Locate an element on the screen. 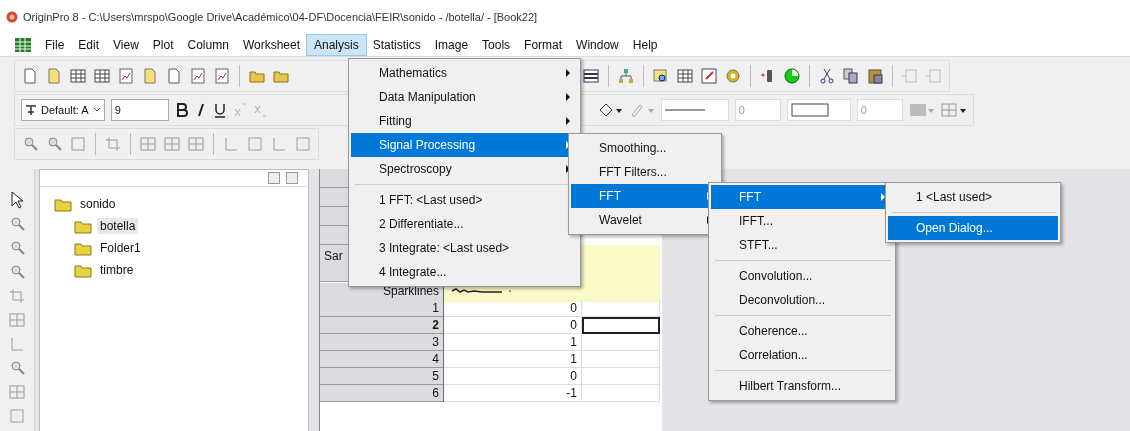 This screenshot has height=431, width=1130. table-cell: -1 is located at coordinates (513, 393).